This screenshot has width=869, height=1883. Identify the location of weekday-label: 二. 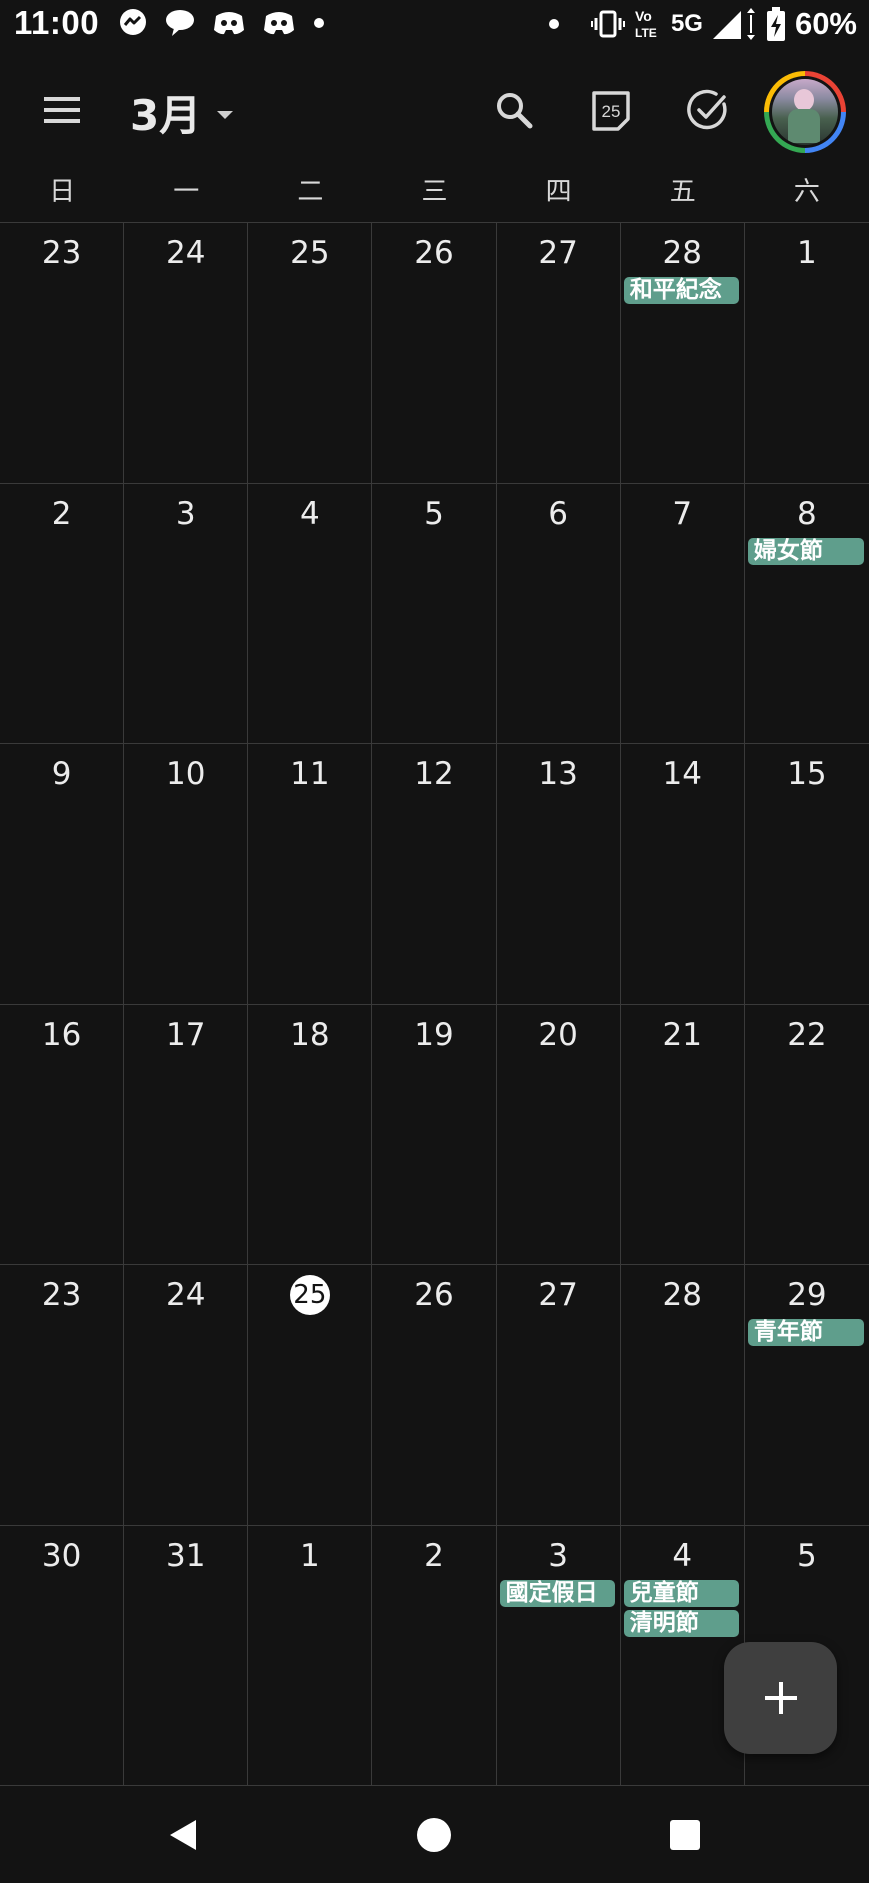
(310, 192).